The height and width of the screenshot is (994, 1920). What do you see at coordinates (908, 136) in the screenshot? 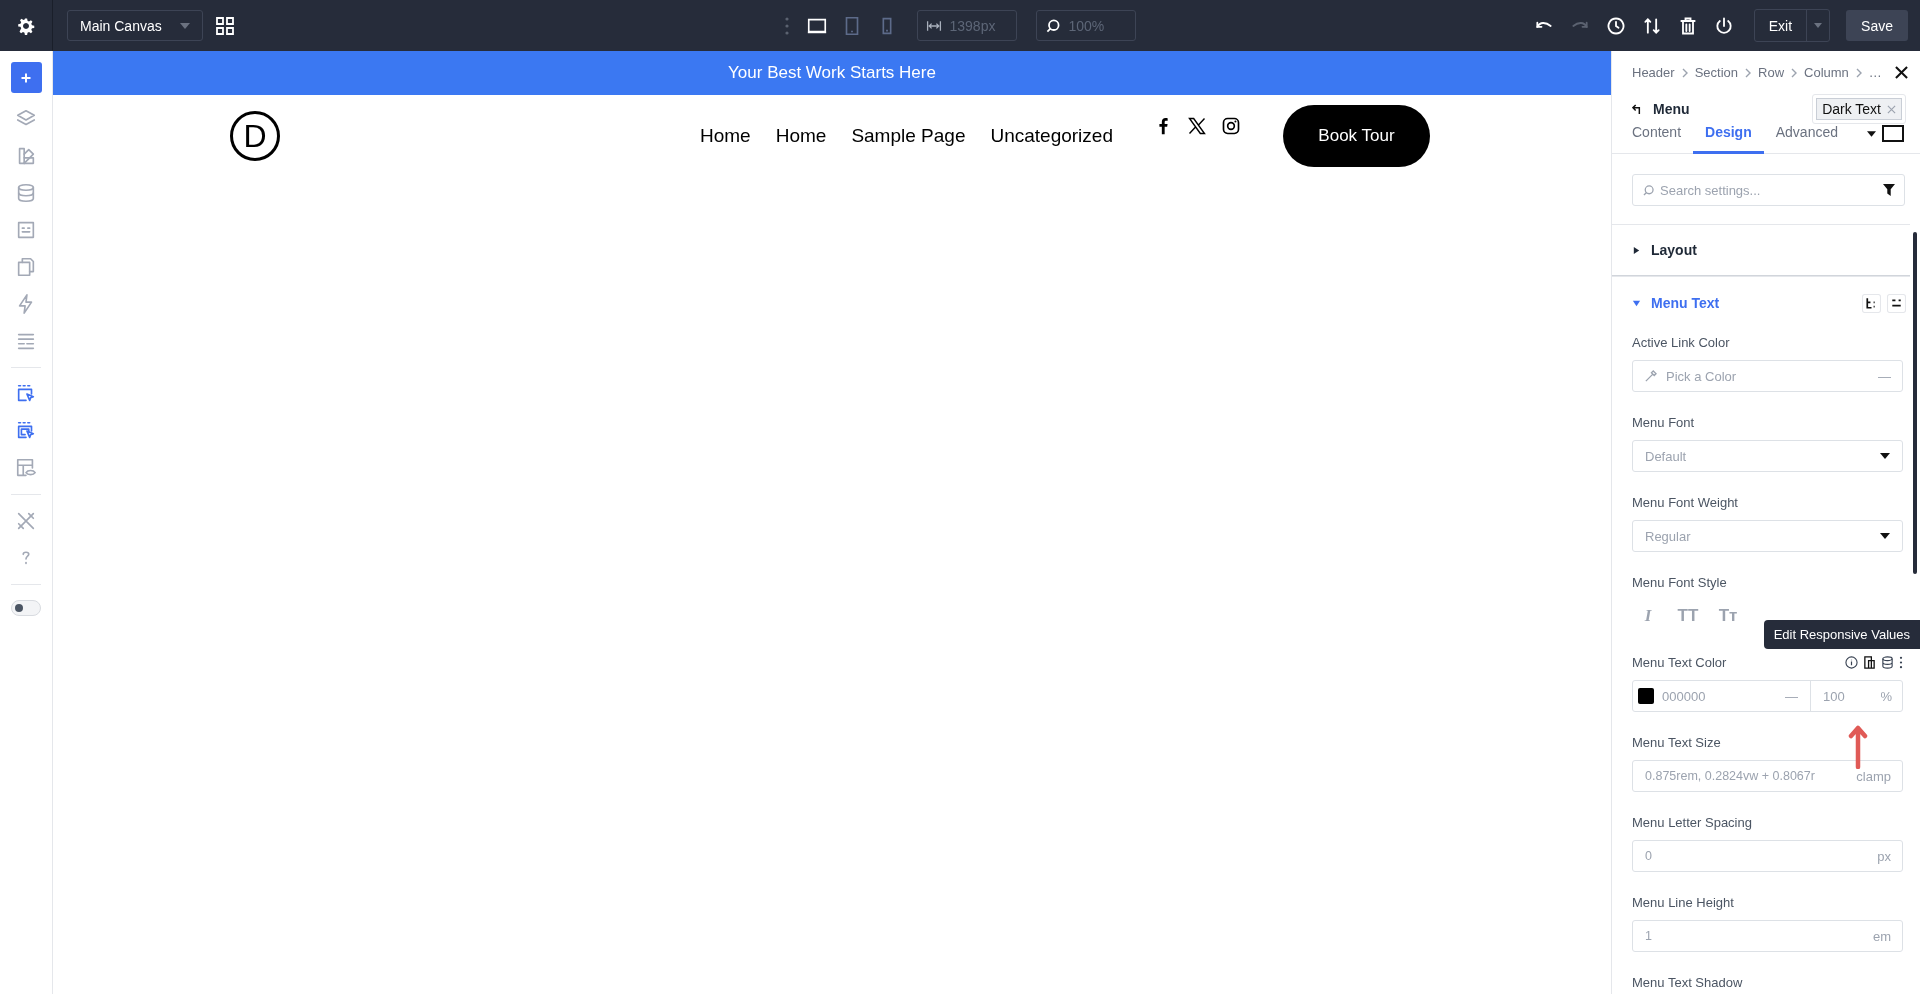
I see `nav-link: Sample Page` at bounding box center [908, 136].